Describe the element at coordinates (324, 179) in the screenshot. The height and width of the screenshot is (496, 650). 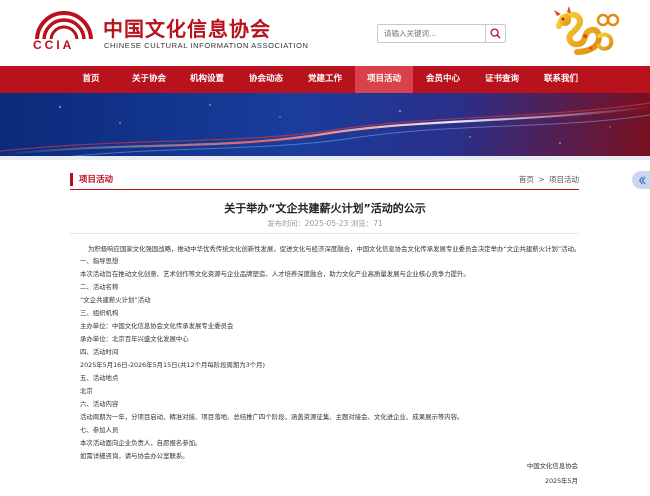
I see `section-header: 项目活动 首页 > 项目活动` at that location.